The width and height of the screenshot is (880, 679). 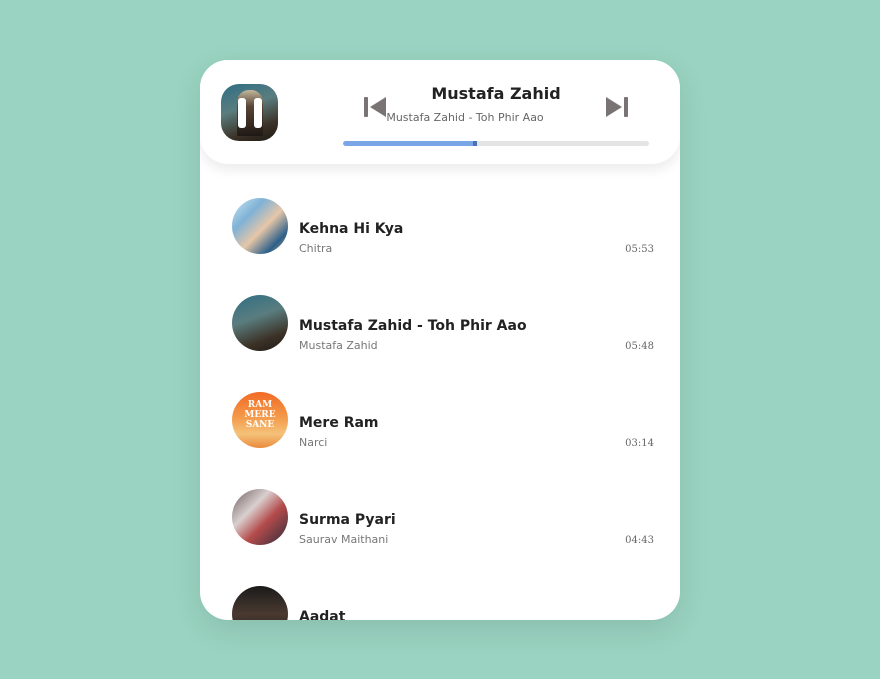 What do you see at coordinates (474, 143) in the screenshot?
I see `progress-handle` at bounding box center [474, 143].